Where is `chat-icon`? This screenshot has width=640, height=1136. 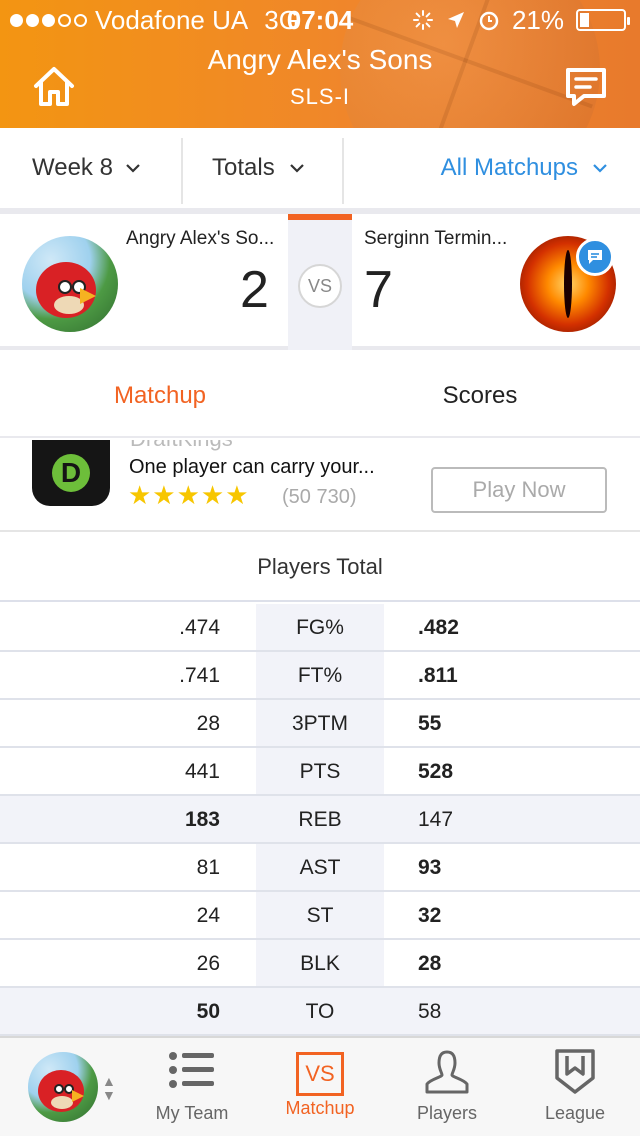
chat-icon is located at coordinates (586, 87).